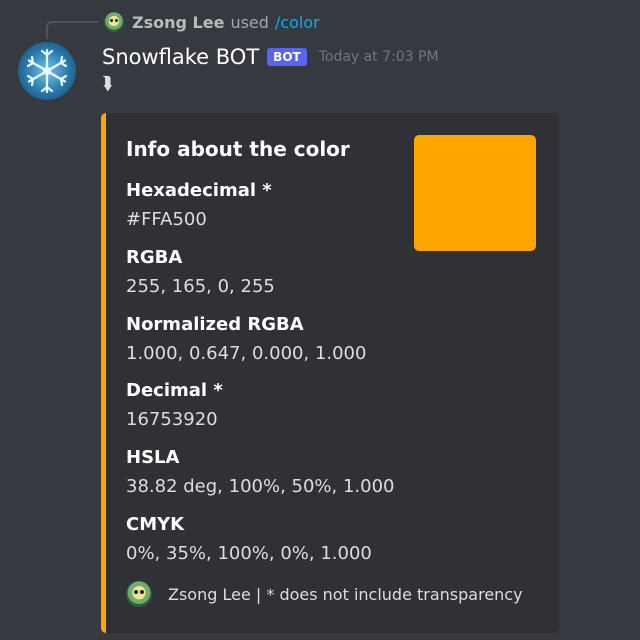  I want to click on snowflake-icon, so click(47, 71).